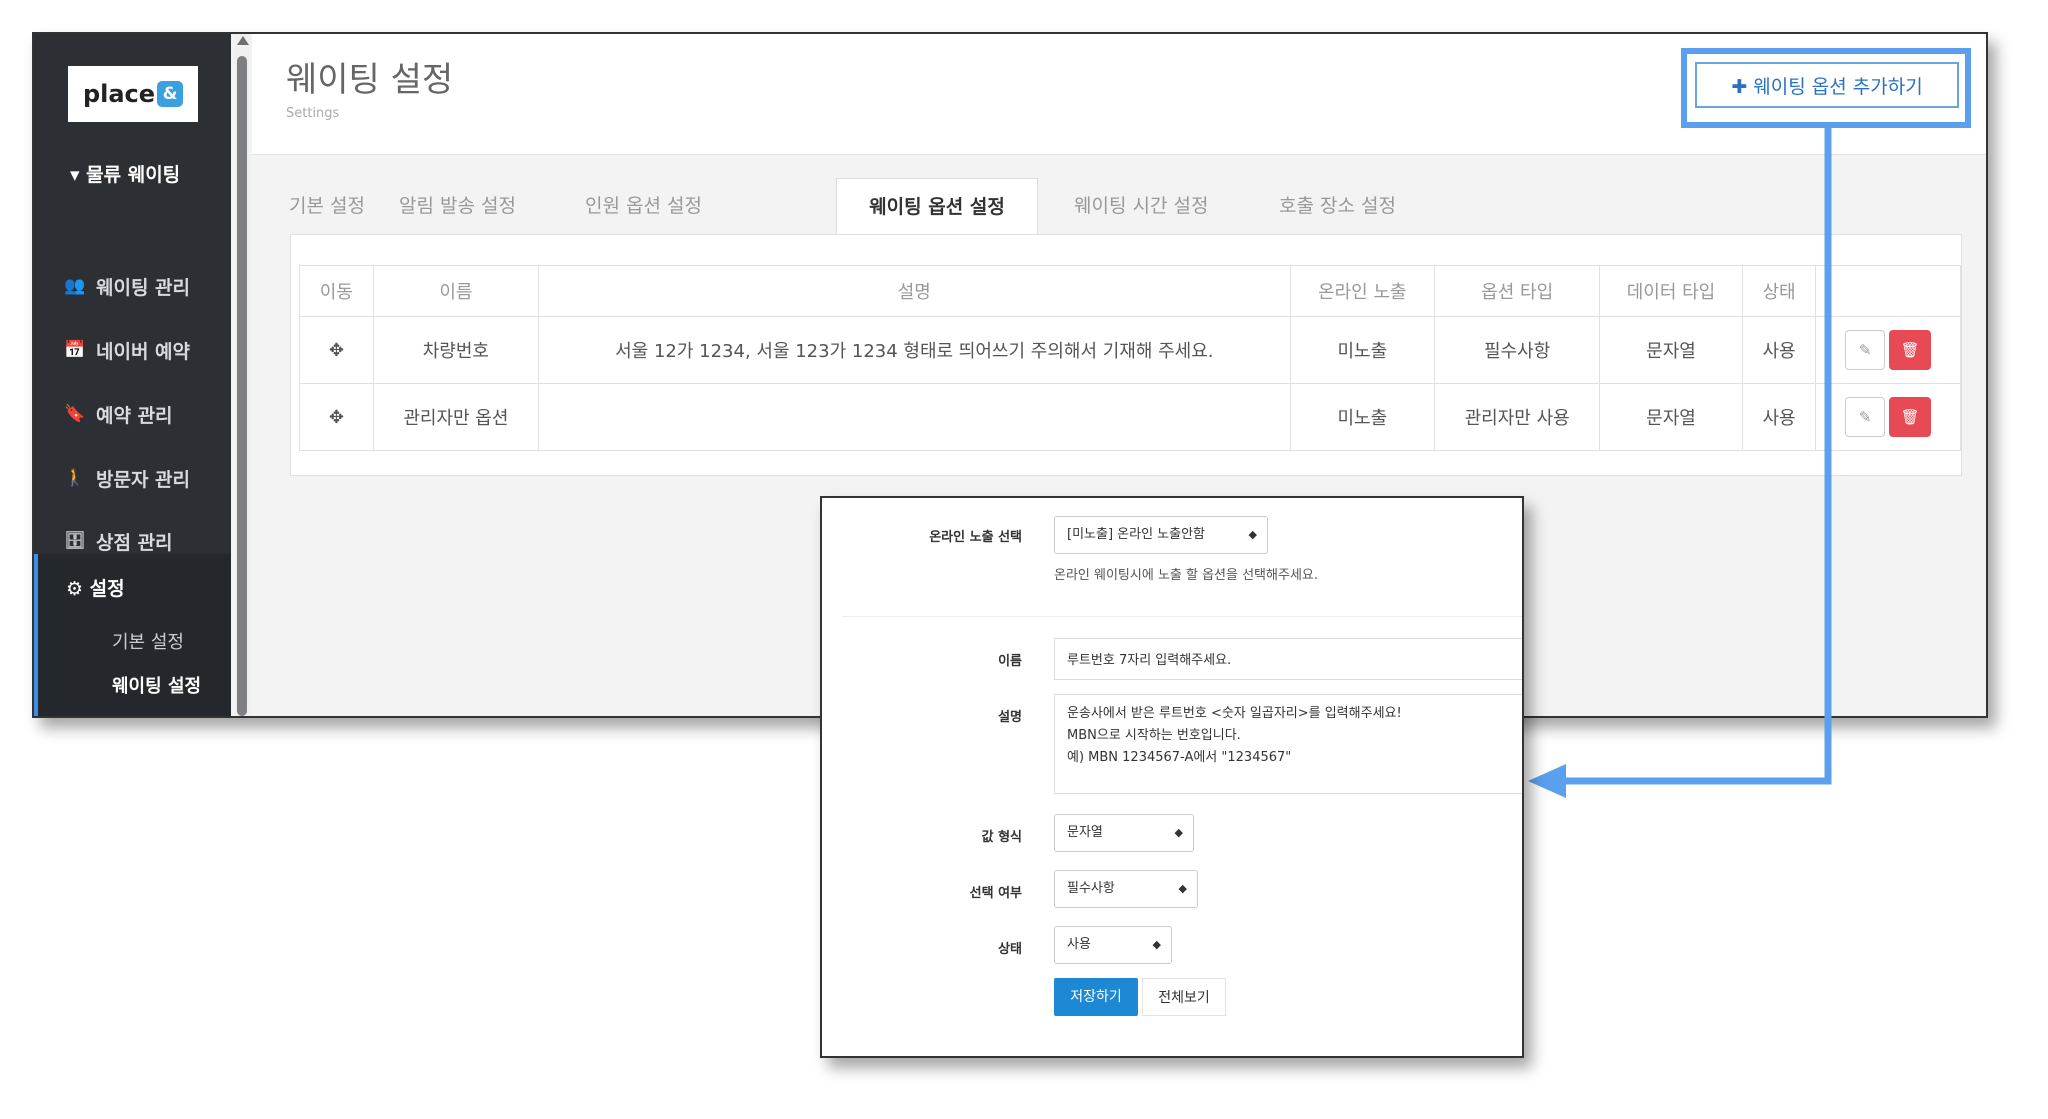  What do you see at coordinates (143, 479) in the screenshot?
I see `sidebar-item-label: 방문자 관리` at bounding box center [143, 479].